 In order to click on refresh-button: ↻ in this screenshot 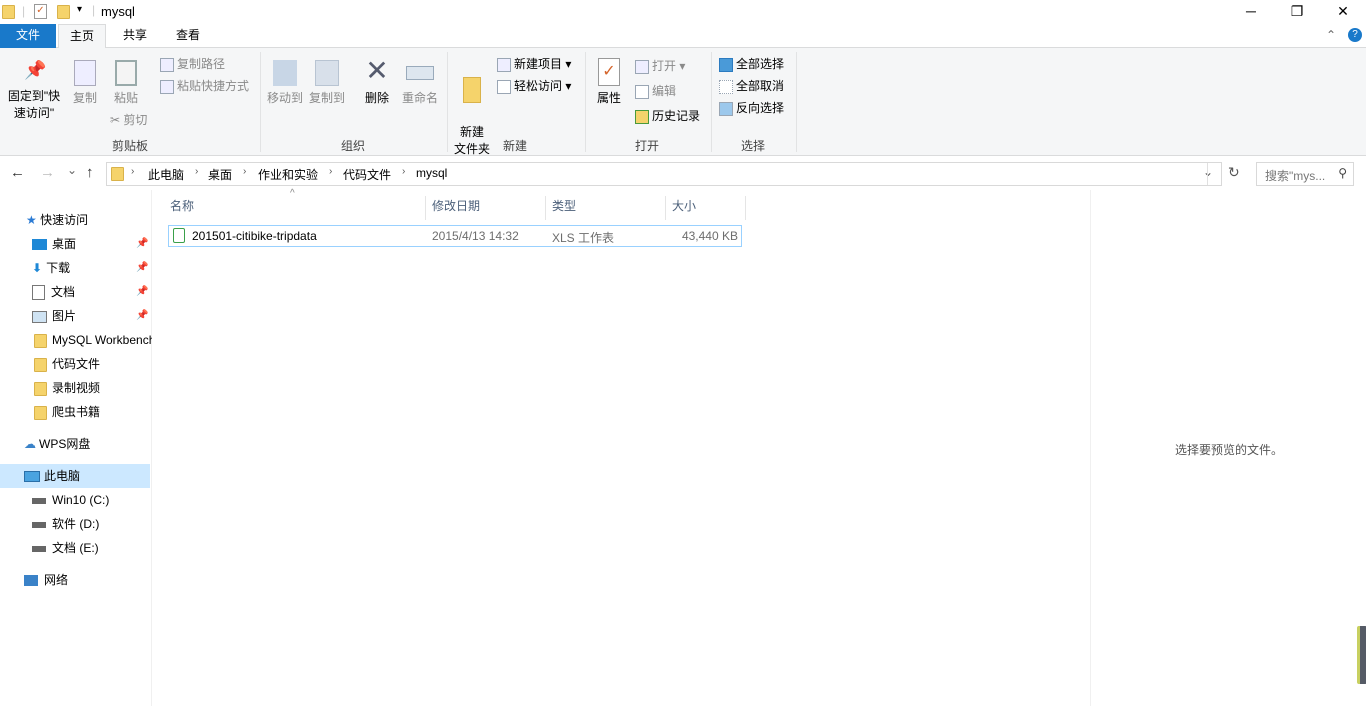, I will do `click(1234, 172)`.